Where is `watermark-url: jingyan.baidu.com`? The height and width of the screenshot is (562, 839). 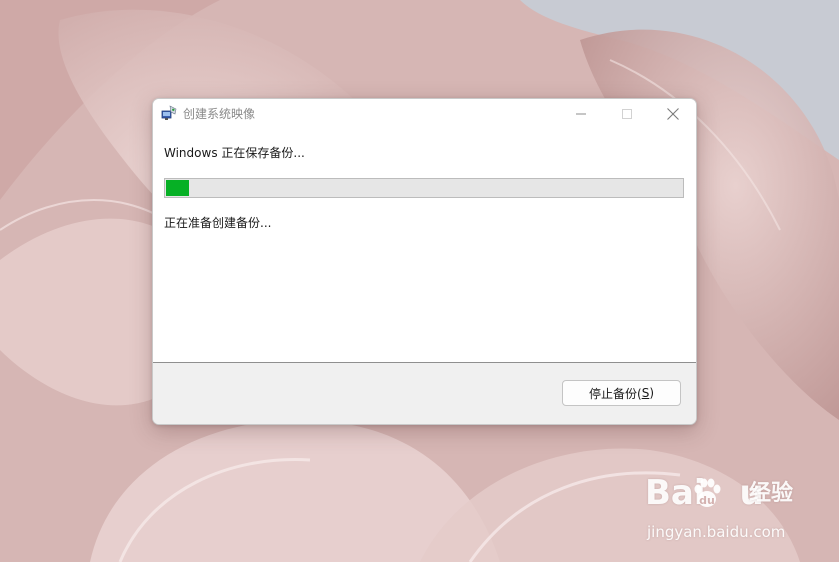 watermark-url: jingyan.baidu.com is located at coordinates (716, 532).